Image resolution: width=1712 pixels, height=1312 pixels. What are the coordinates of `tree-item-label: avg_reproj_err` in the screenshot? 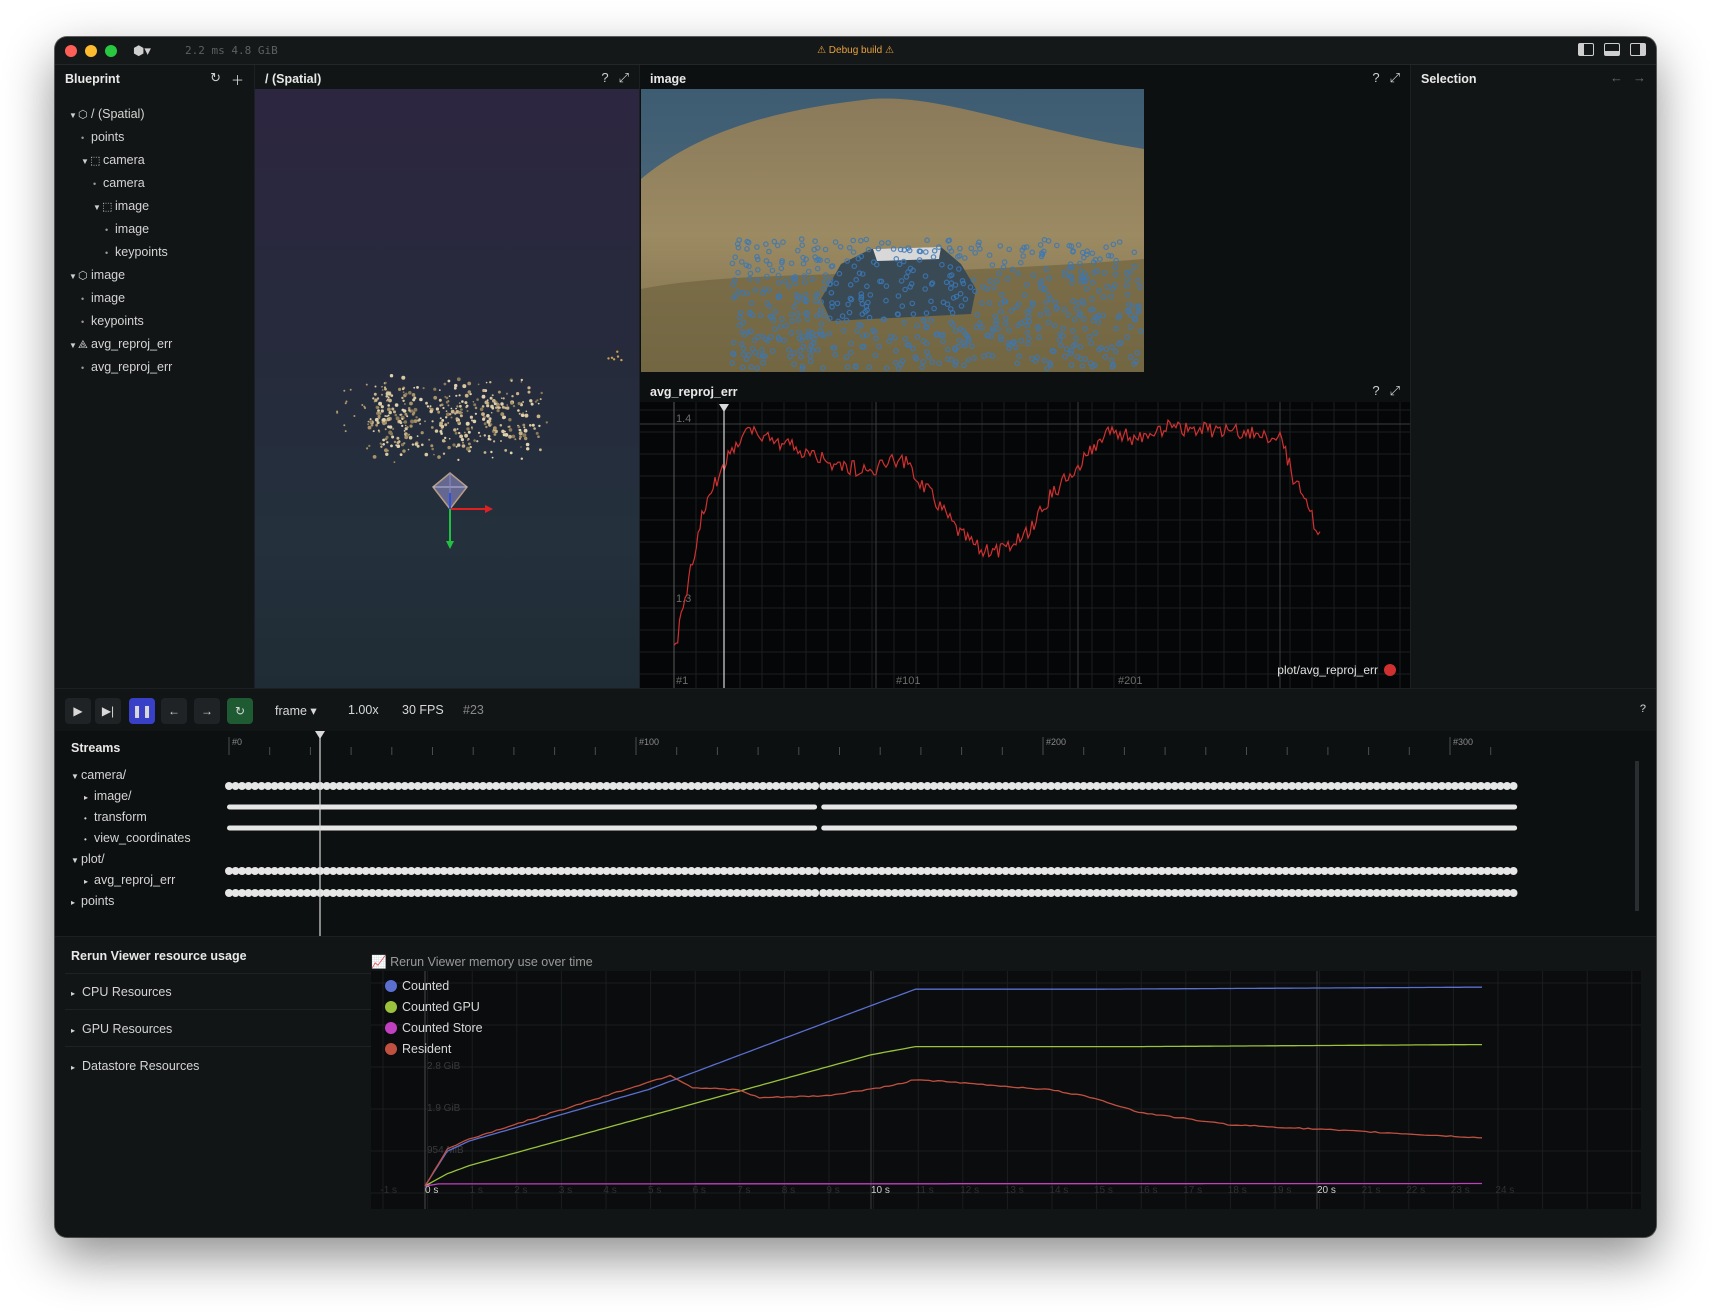 It's located at (132, 367).